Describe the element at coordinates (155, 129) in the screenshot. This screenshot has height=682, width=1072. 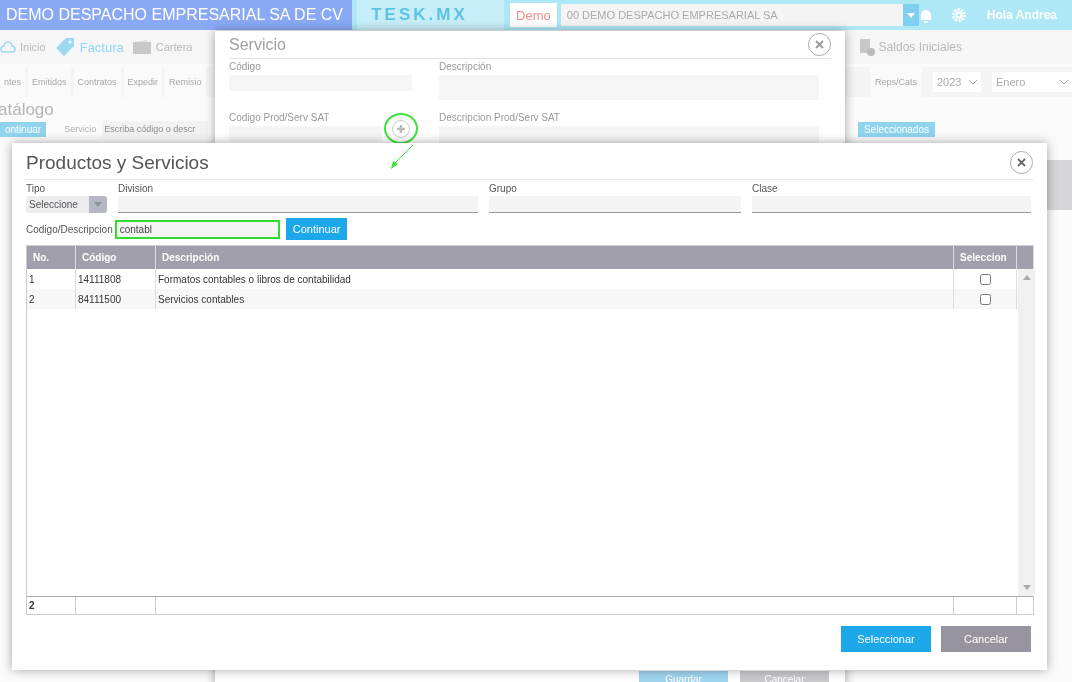
I see `search-field: Escriba código o descr` at that location.